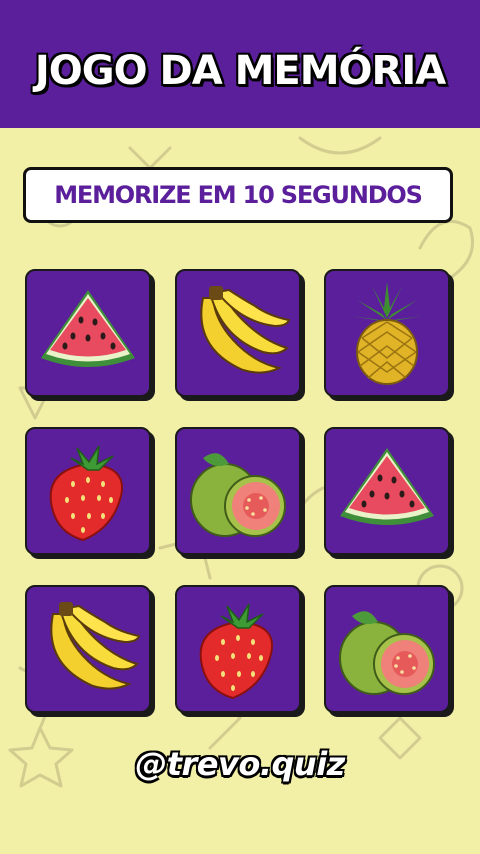 The height and width of the screenshot is (854, 480). I want to click on instruction-banner: MEMORIZE EM 10 SEGUNDOS, so click(238, 195).